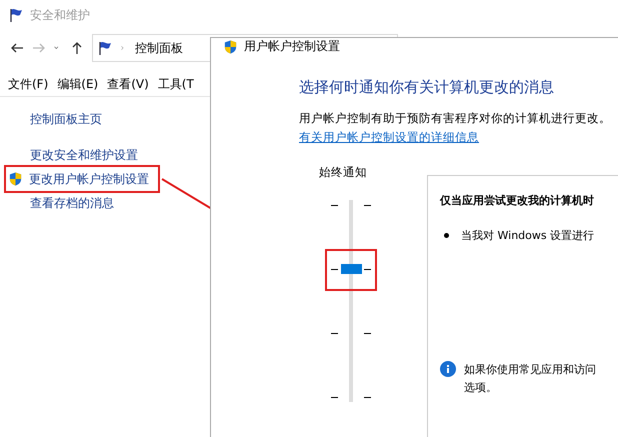  I want to click on bullet-text: 当我对 Windows 设置进行, so click(527, 235).